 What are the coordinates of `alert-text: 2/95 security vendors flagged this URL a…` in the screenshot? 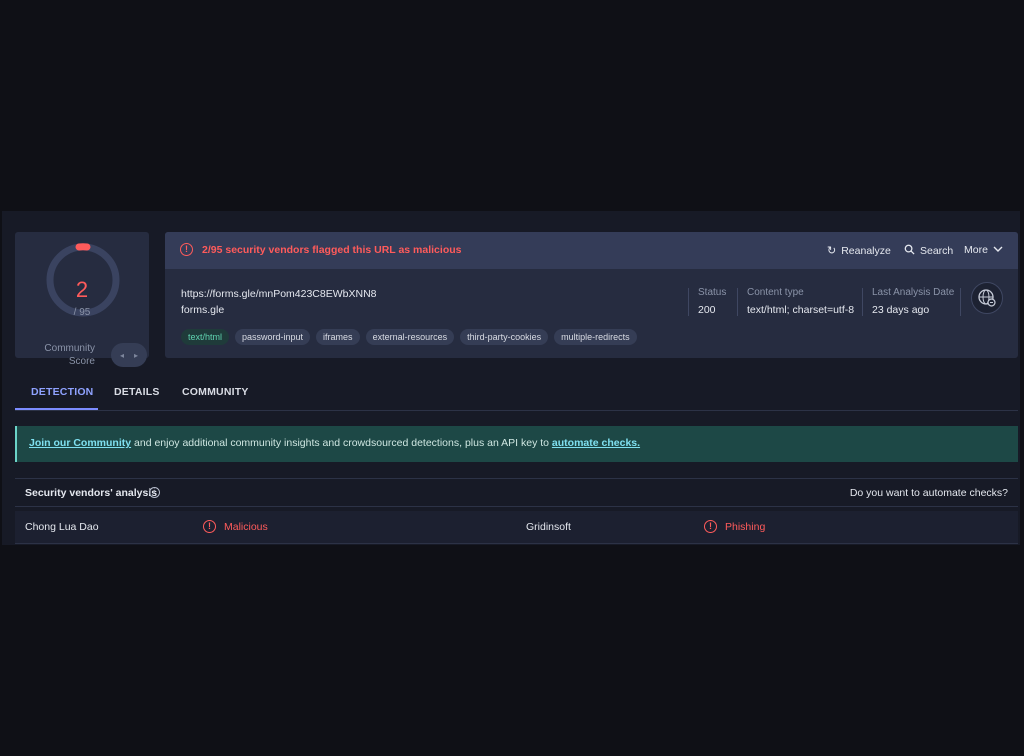 It's located at (332, 250).